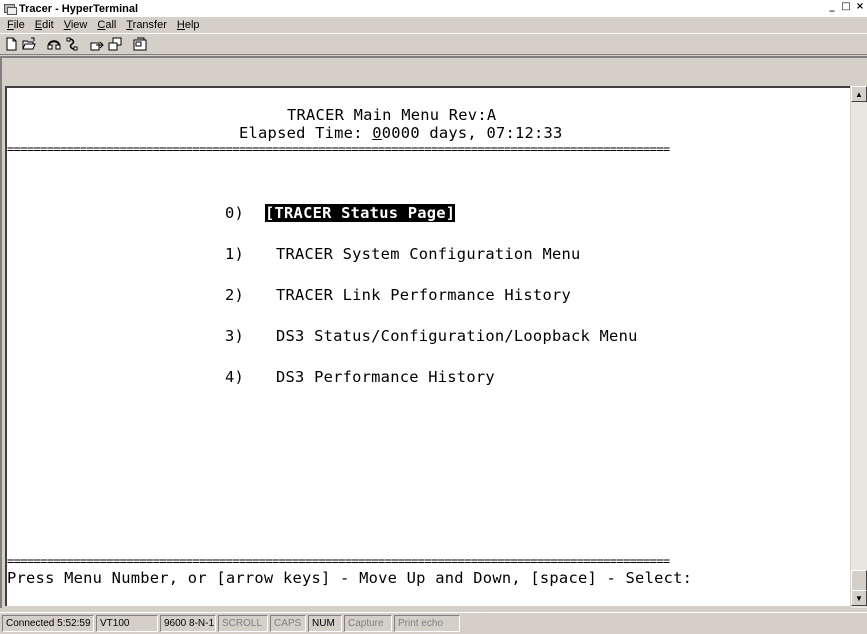  What do you see at coordinates (29, 44) in the screenshot?
I see `open-icon` at bounding box center [29, 44].